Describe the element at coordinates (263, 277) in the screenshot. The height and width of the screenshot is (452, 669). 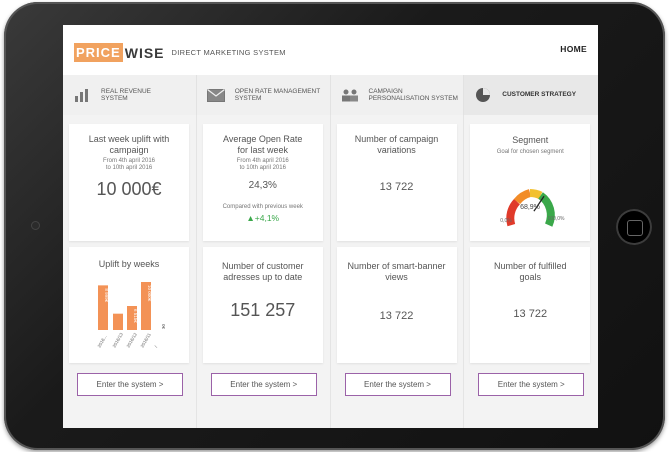
I see `card-title-line2: adresses up to date` at that location.